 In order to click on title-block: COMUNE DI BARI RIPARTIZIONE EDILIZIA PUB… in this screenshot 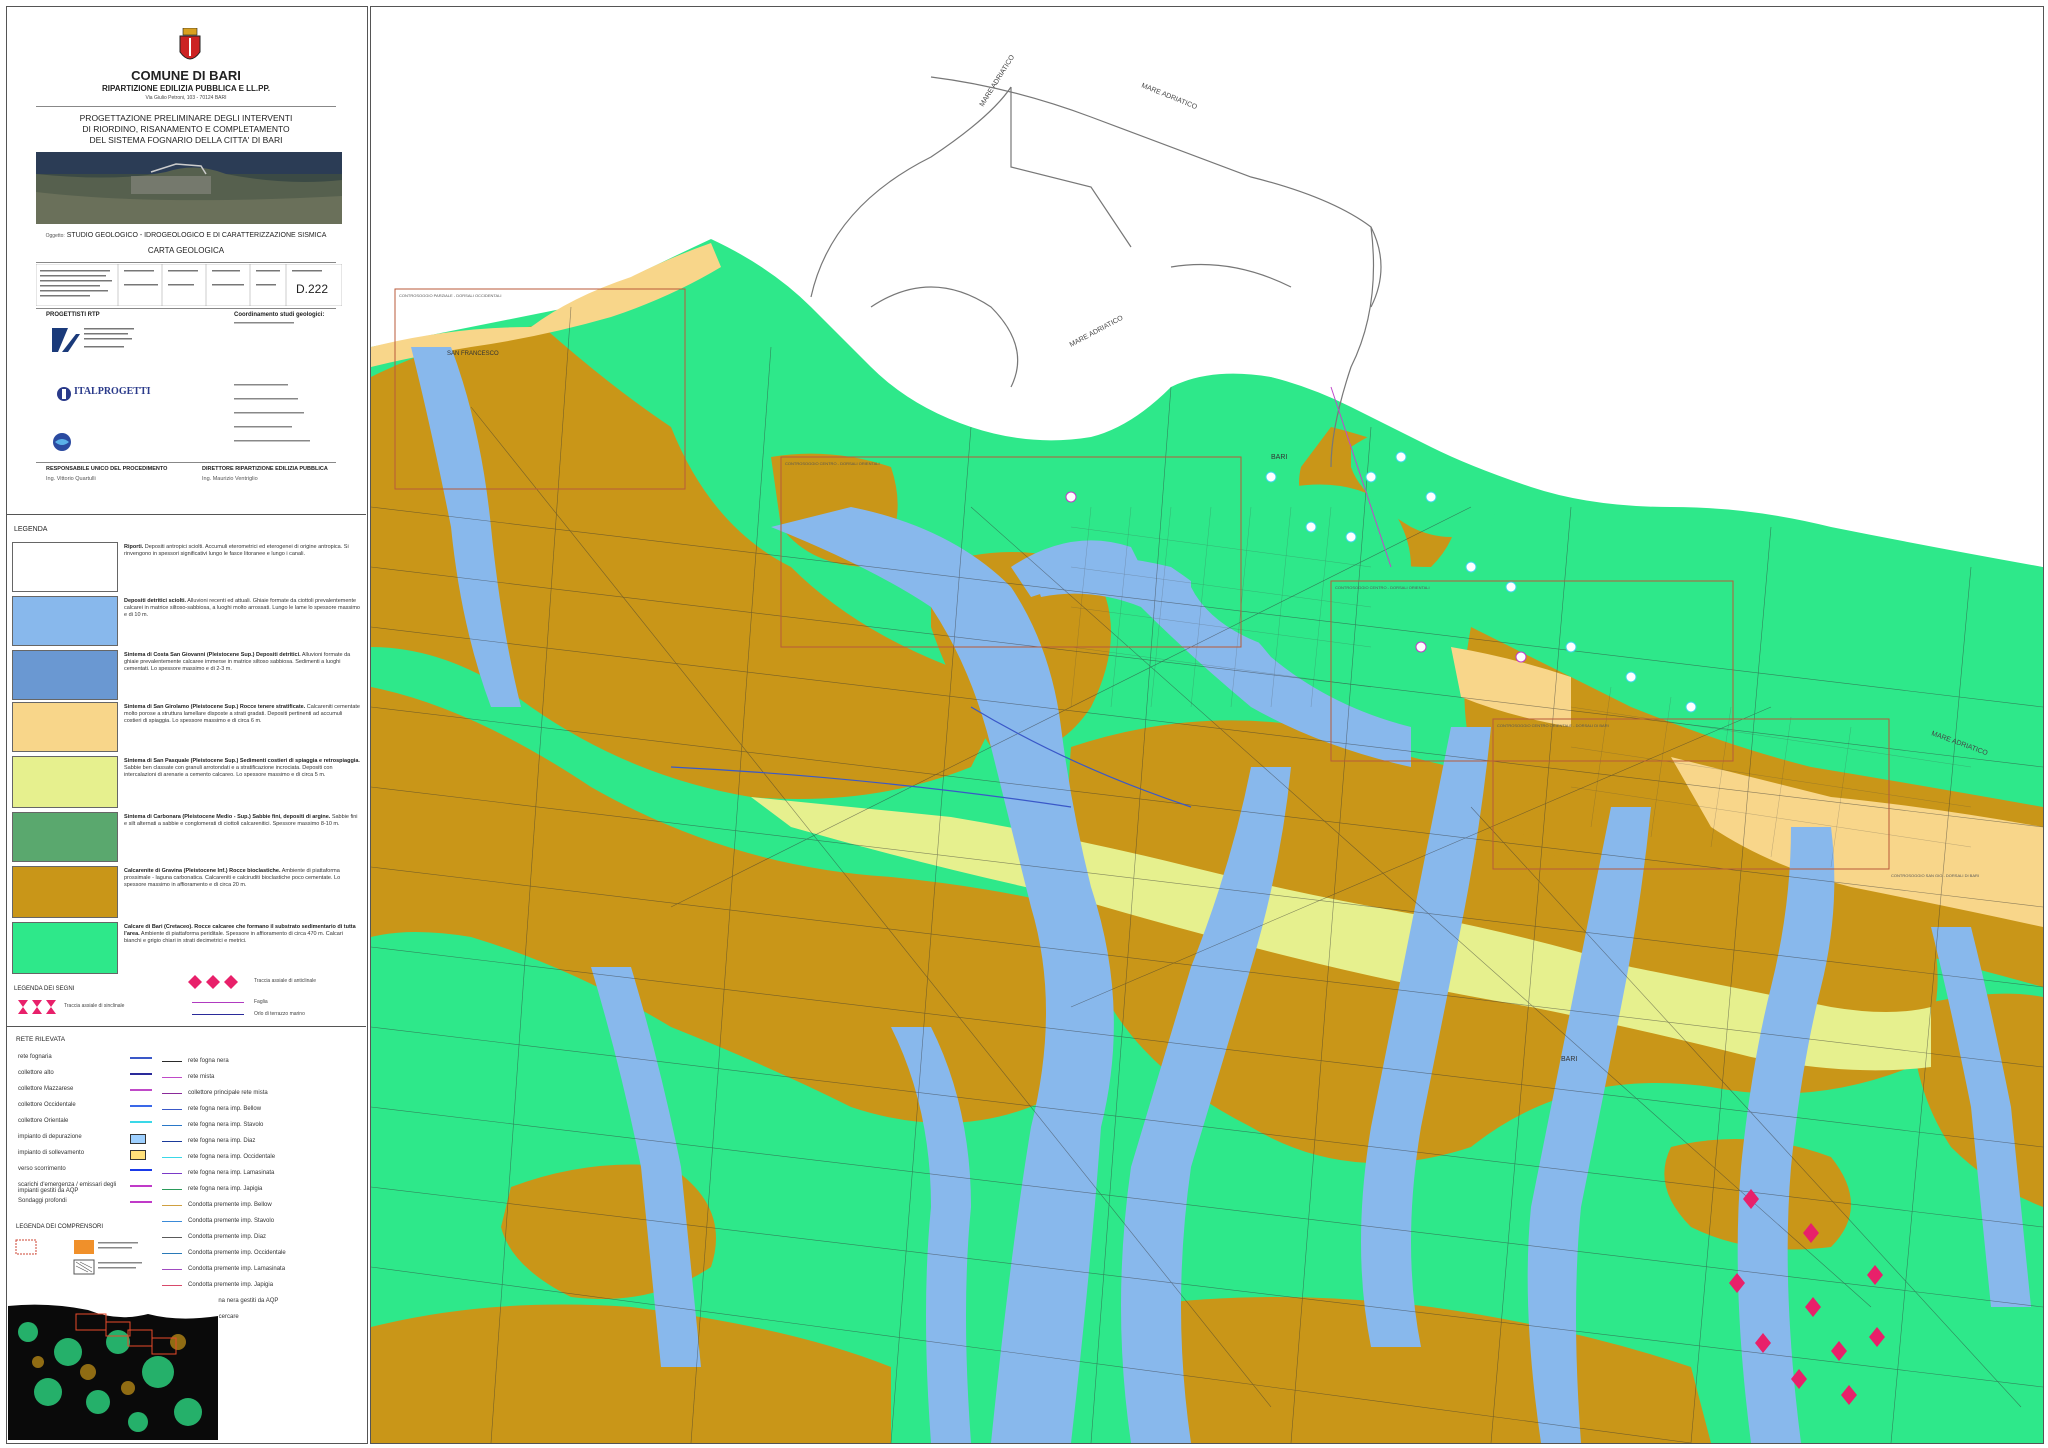, I will do `click(186, 260)`.